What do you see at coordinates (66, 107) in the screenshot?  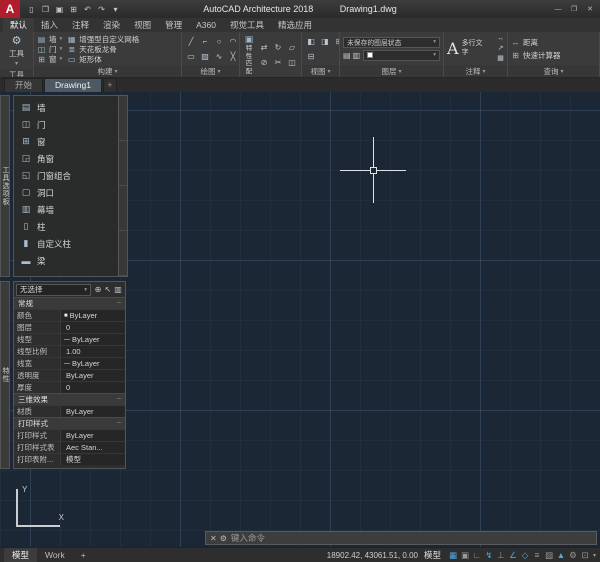 I see `palette-item: ▤ 墙` at bounding box center [66, 107].